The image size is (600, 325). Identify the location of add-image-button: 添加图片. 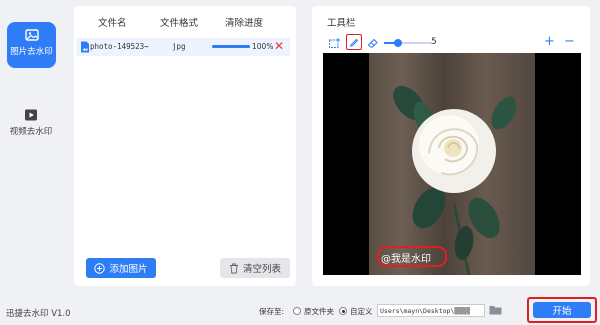
(121, 268).